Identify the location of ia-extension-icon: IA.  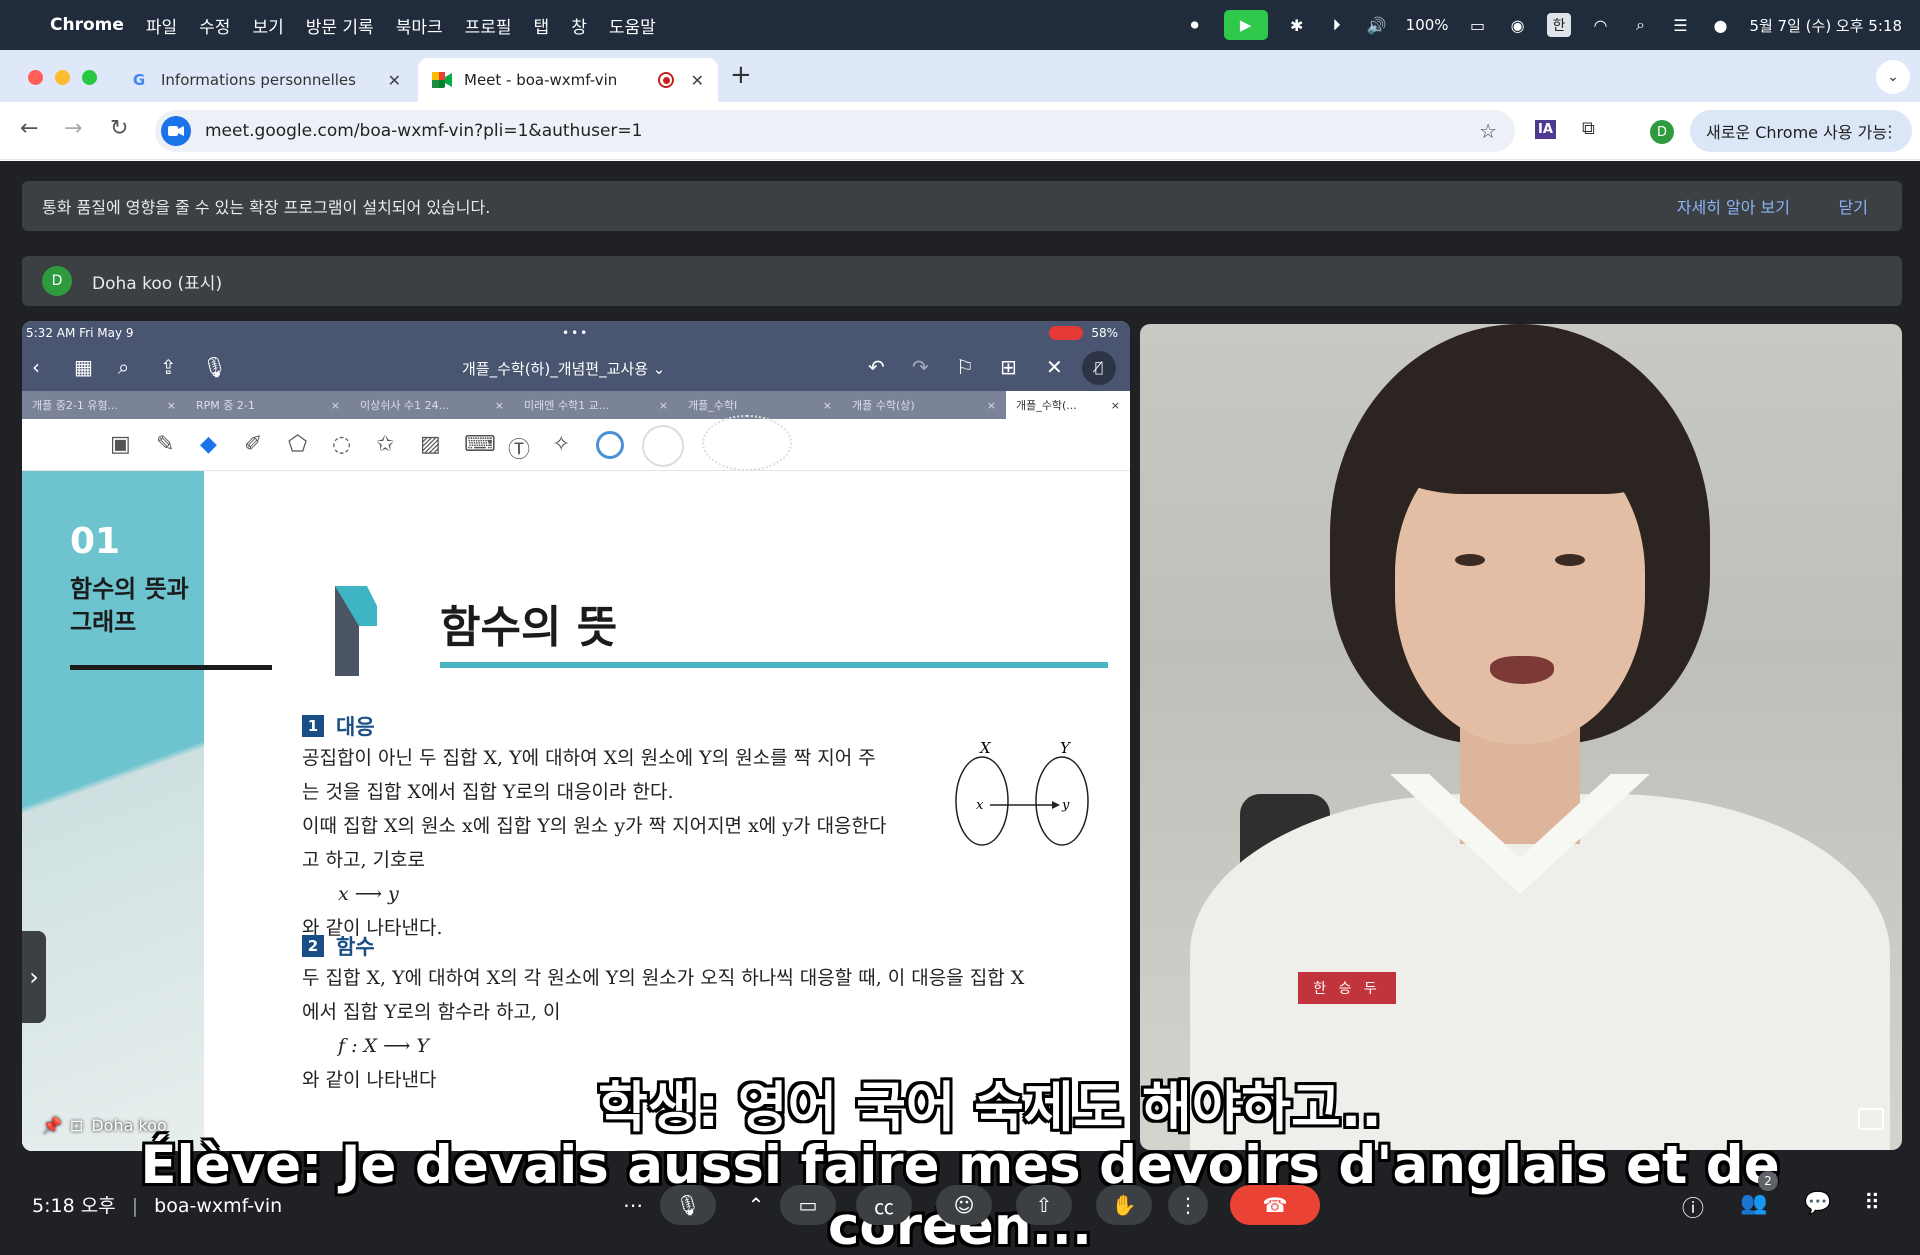
(1545, 129).